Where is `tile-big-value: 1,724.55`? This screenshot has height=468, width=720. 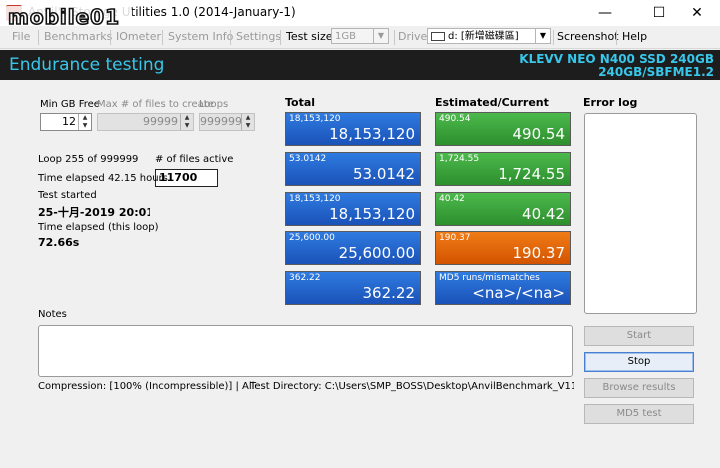 tile-big-value: 1,724.55 is located at coordinates (531, 174).